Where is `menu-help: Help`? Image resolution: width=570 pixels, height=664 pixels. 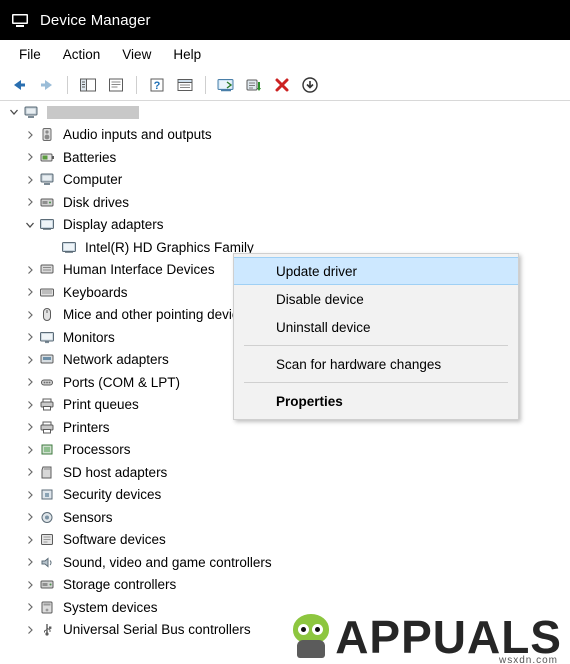 menu-help: Help is located at coordinates (187, 54).